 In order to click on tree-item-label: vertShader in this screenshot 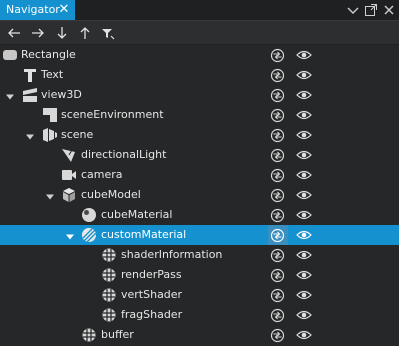, I will do `click(152, 294)`.